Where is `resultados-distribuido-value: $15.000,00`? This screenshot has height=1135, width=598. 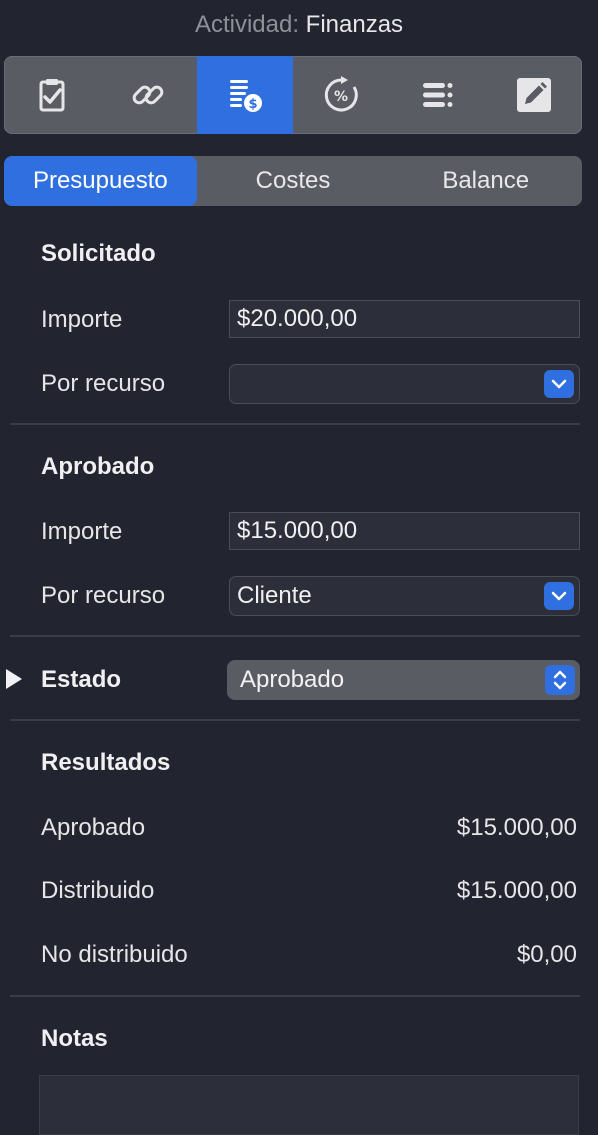 resultados-distribuido-value: $15.000,00 is located at coordinates (516, 890).